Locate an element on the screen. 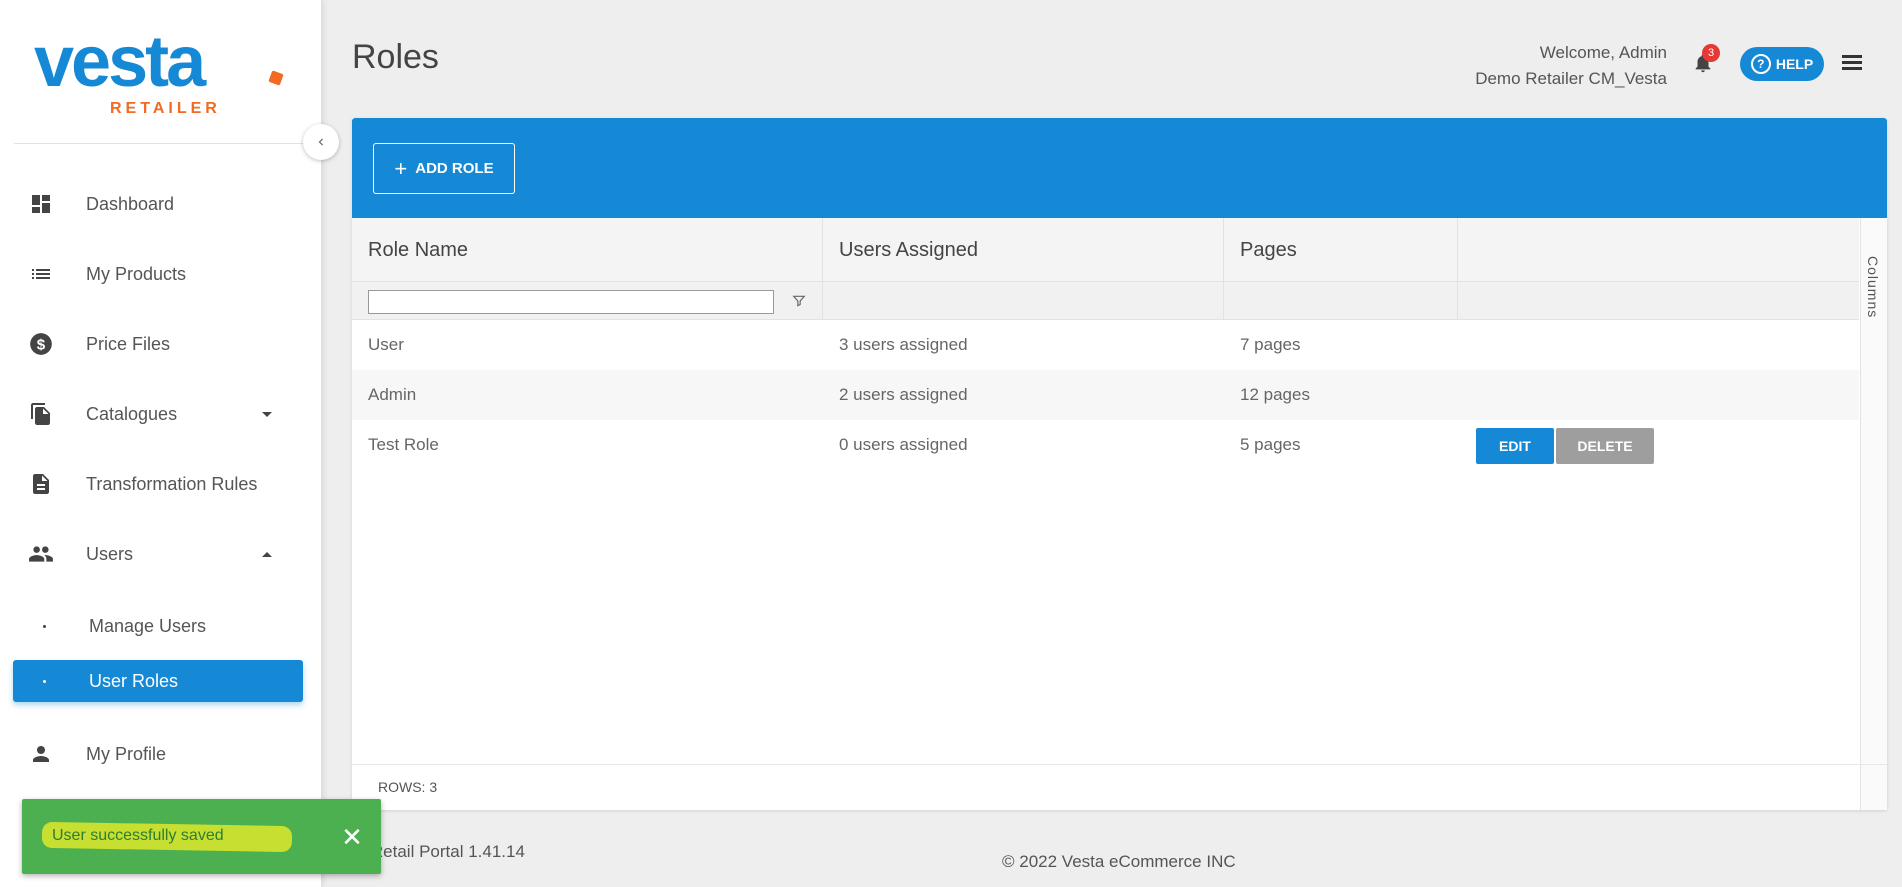 The image size is (1902, 887). toast-message-text: User successfully saved is located at coordinates (138, 835).